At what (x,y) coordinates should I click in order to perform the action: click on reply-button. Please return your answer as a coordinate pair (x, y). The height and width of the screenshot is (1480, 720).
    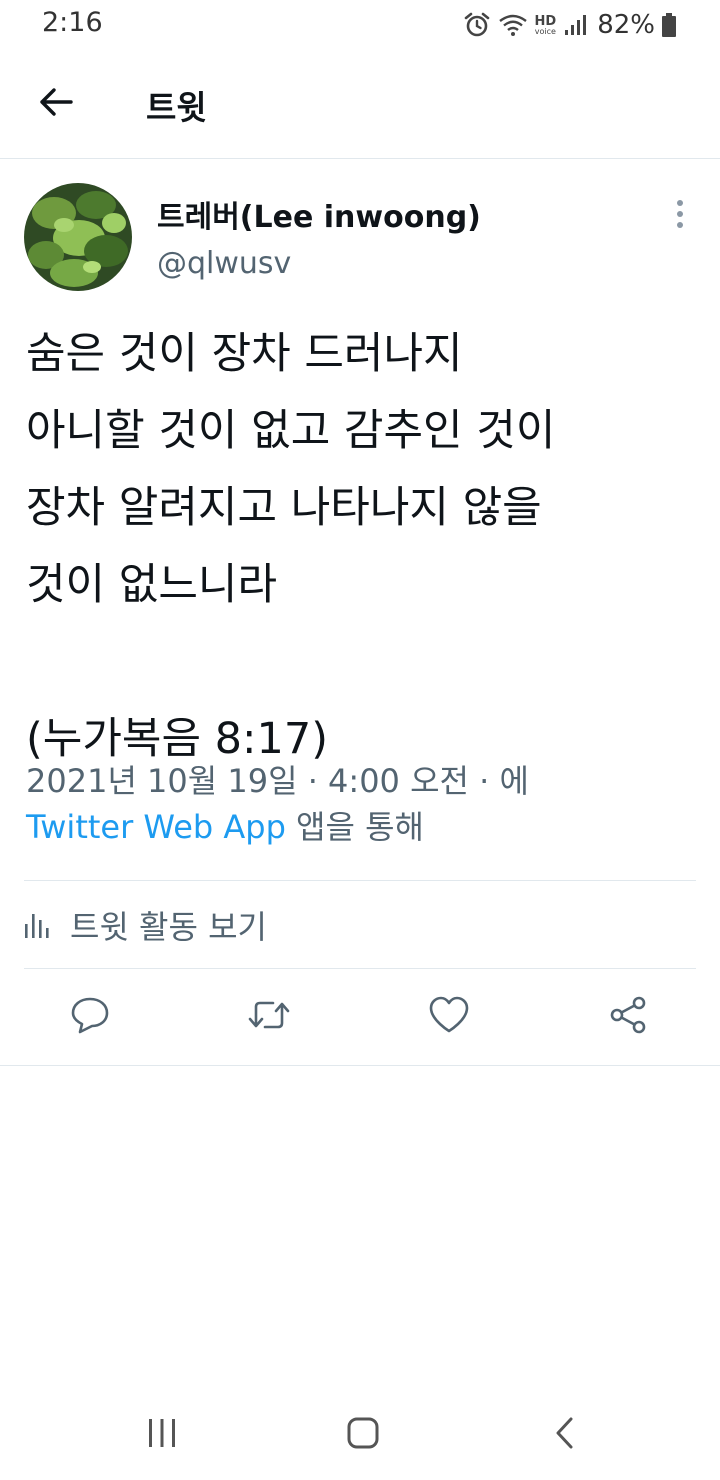
    Looking at the image, I should click on (90, 1017).